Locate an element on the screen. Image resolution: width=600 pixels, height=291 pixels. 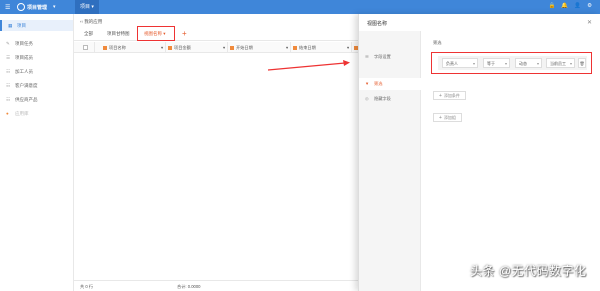
watermark-text: 头条 @无代码数字化 is located at coordinates (528, 271).